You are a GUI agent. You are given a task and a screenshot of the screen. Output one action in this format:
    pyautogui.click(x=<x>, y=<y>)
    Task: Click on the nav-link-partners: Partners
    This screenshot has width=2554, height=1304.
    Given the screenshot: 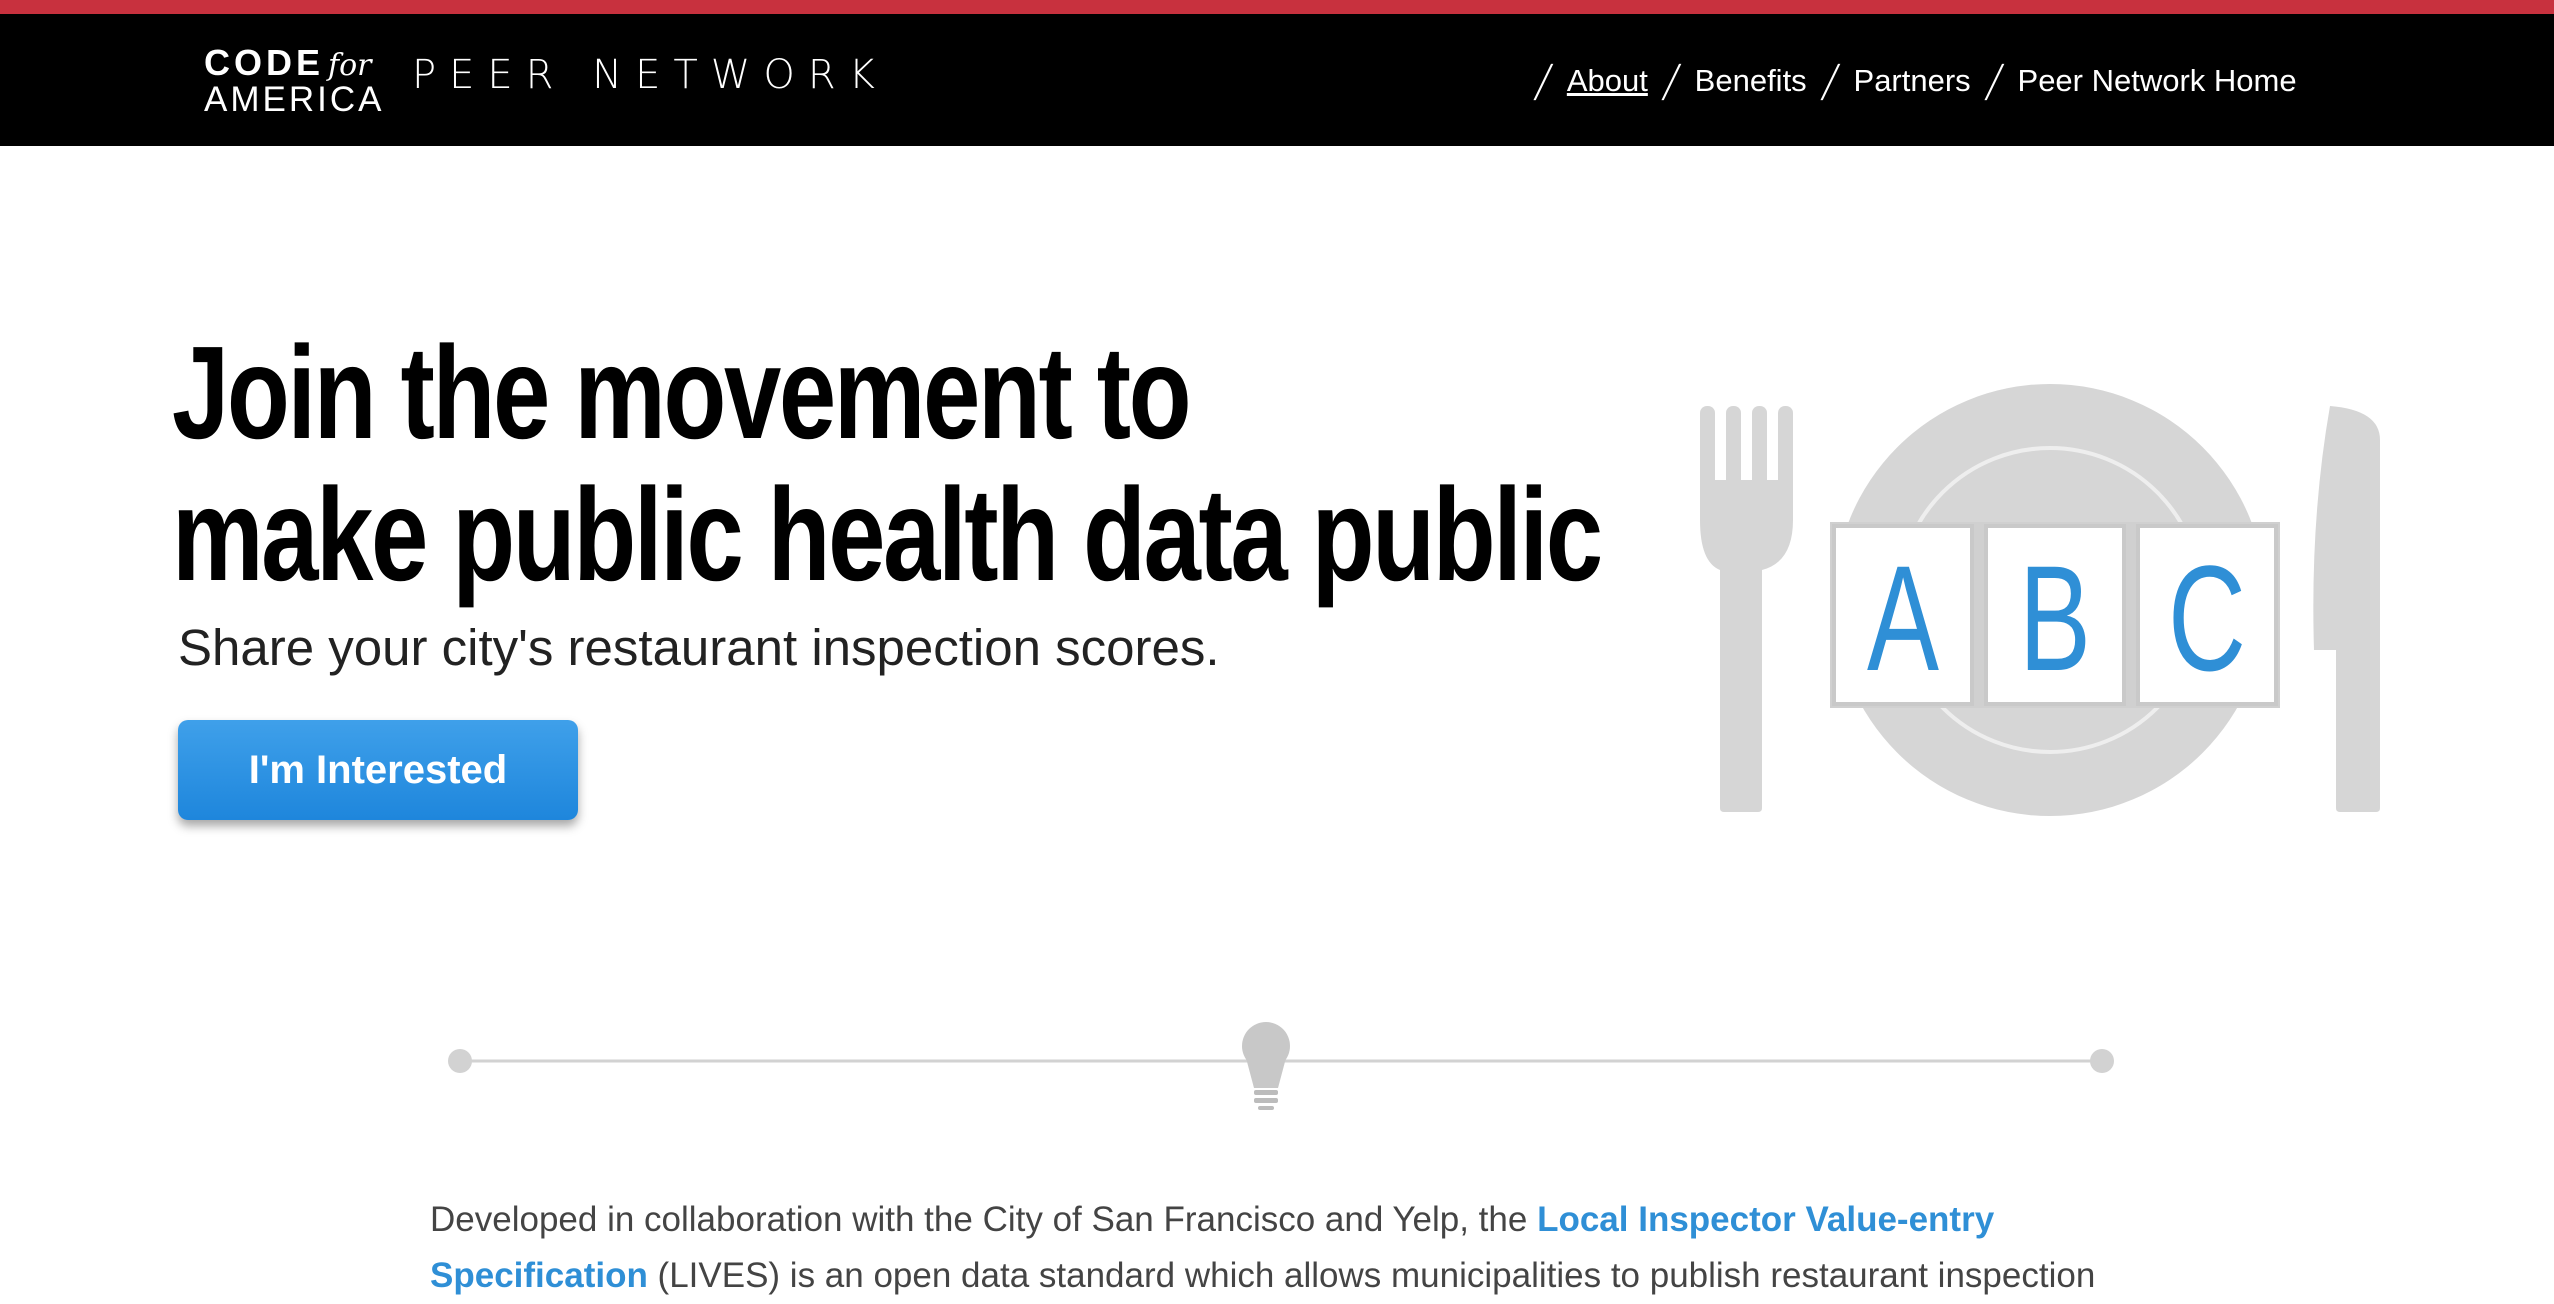 What is the action you would take?
    pyautogui.click(x=1912, y=81)
    